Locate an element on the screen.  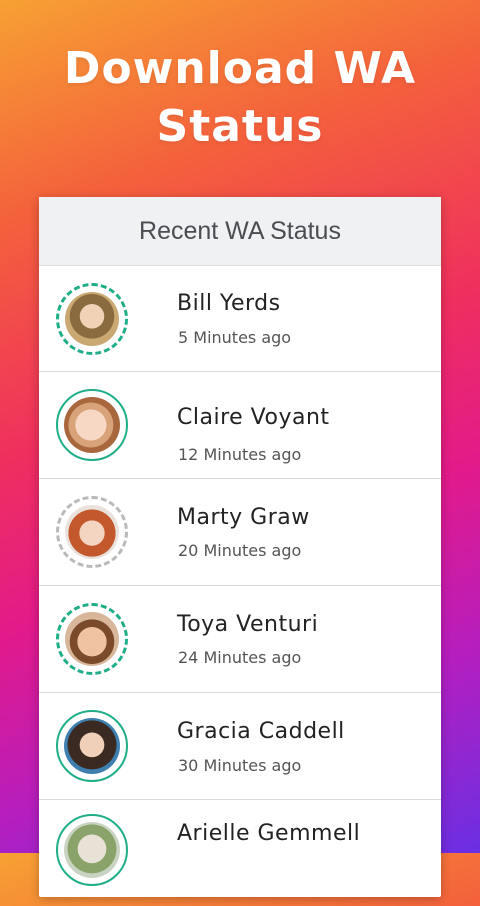
status-row-arielle-gemmell: Arielle Gemmell is located at coordinates (240, 853).